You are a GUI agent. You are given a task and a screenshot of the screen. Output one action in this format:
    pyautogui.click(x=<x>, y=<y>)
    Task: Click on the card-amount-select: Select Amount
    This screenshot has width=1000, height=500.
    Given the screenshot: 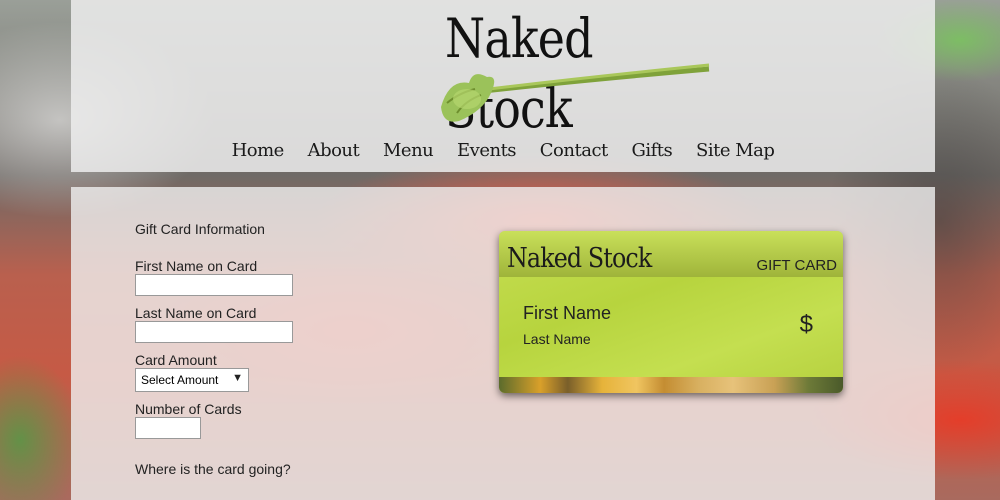 What is the action you would take?
    pyautogui.click(x=192, y=380)
    